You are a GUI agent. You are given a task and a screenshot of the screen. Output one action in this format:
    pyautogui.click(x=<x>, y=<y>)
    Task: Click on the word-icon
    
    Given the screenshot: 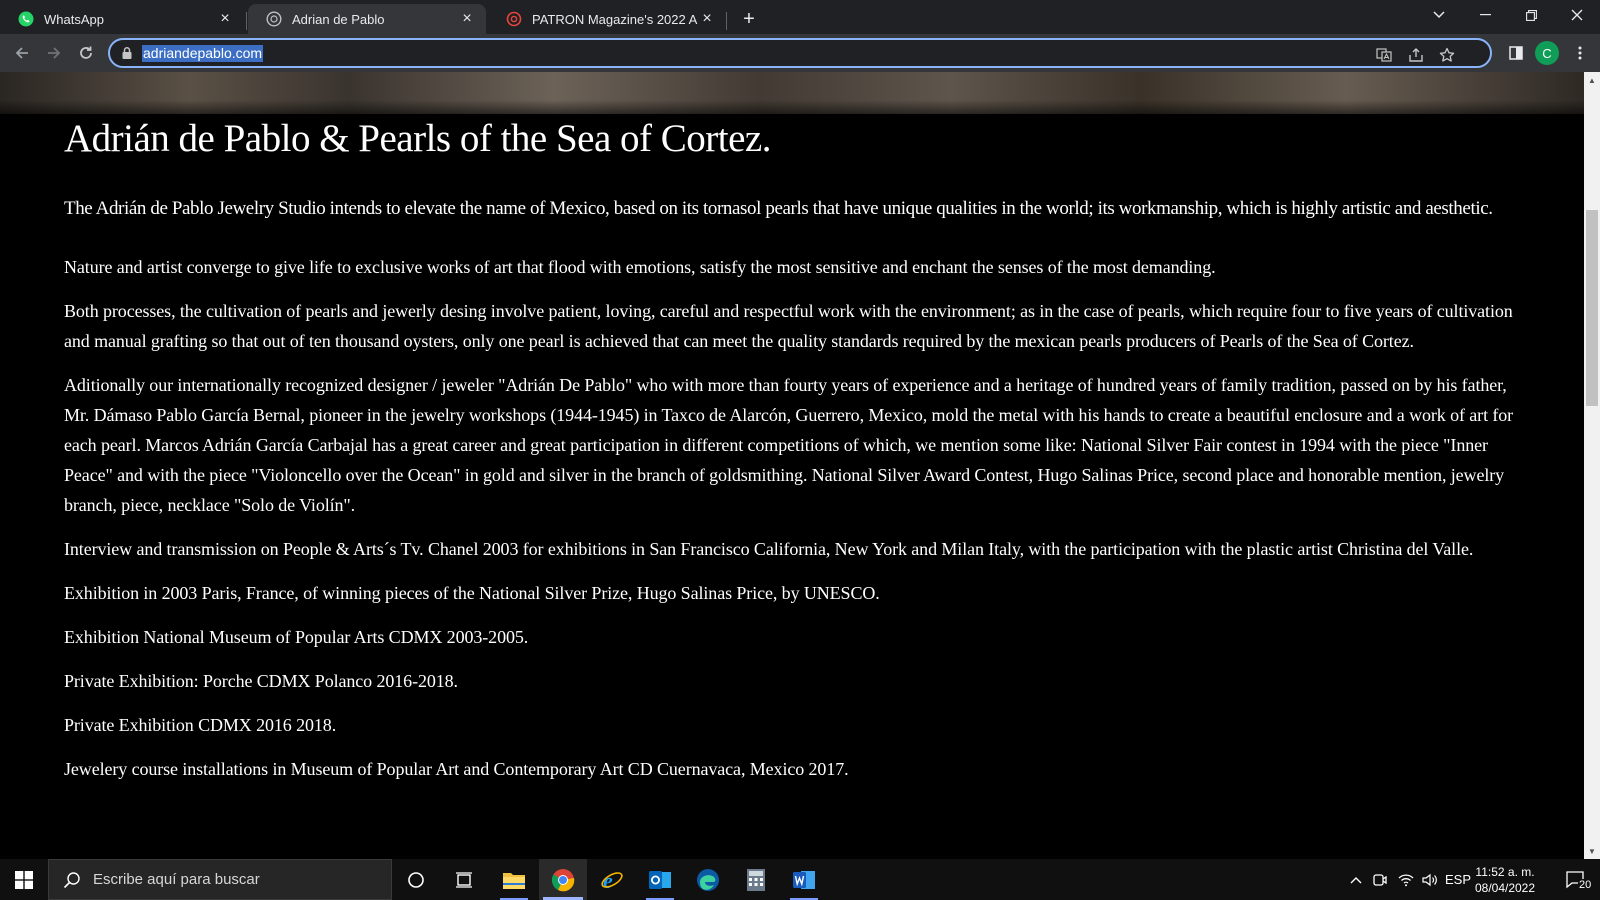 What is the action you would take?
    pyautogui.click(x=804, y=879)
    